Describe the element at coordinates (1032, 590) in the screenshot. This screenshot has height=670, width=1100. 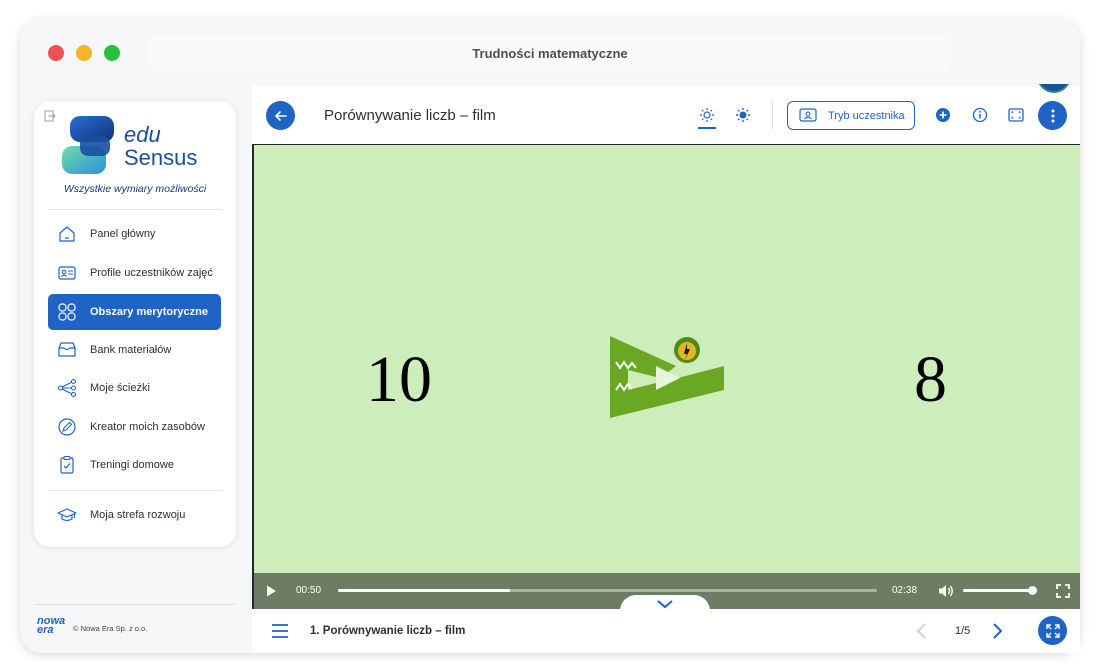
I see `volume-handle` at that location.